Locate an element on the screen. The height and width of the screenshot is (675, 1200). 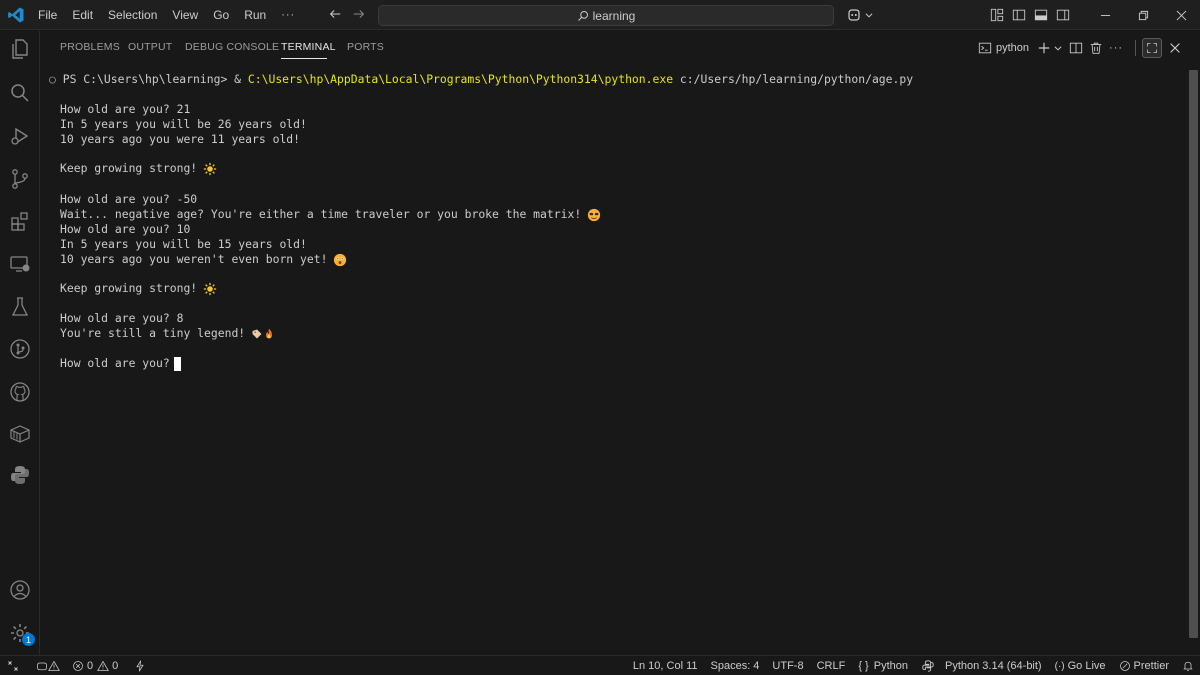
problems-status: 0 0 is located at coordinates (95, 666).